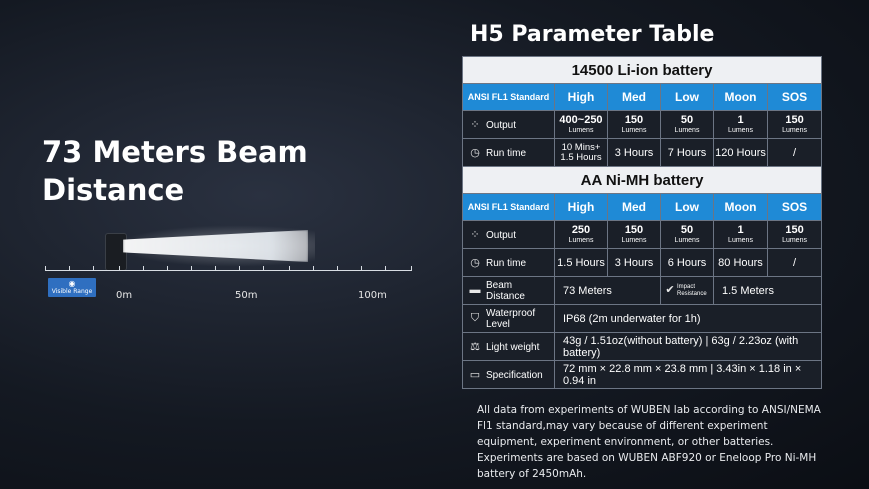  I want to click on runtime-cell: 80 Hours, so click(740, 262).